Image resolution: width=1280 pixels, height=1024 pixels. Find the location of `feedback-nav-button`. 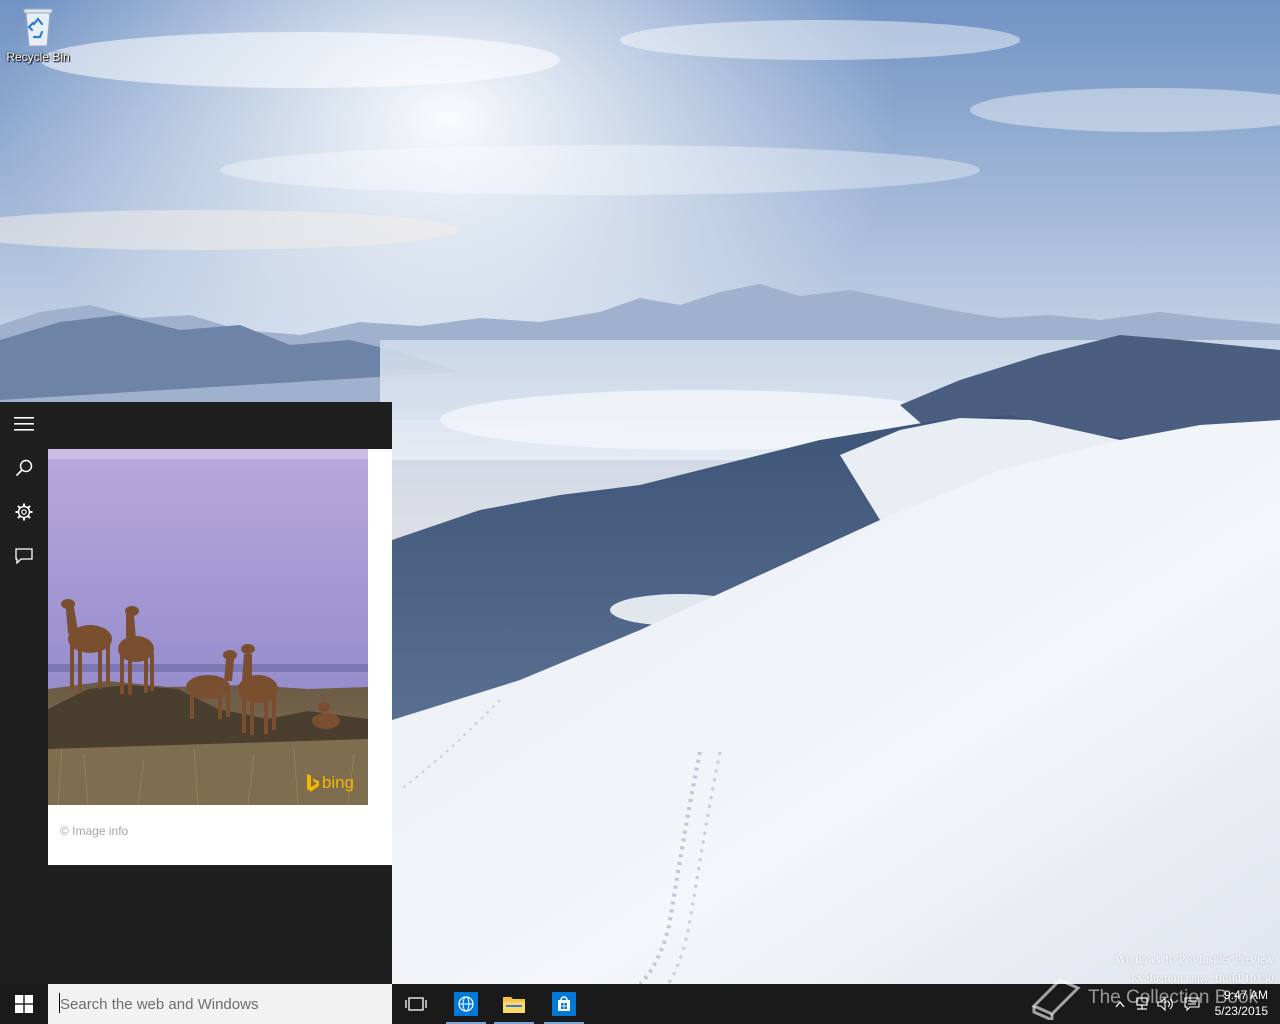

feedback-nav-button is located at coordinates (24, 556).